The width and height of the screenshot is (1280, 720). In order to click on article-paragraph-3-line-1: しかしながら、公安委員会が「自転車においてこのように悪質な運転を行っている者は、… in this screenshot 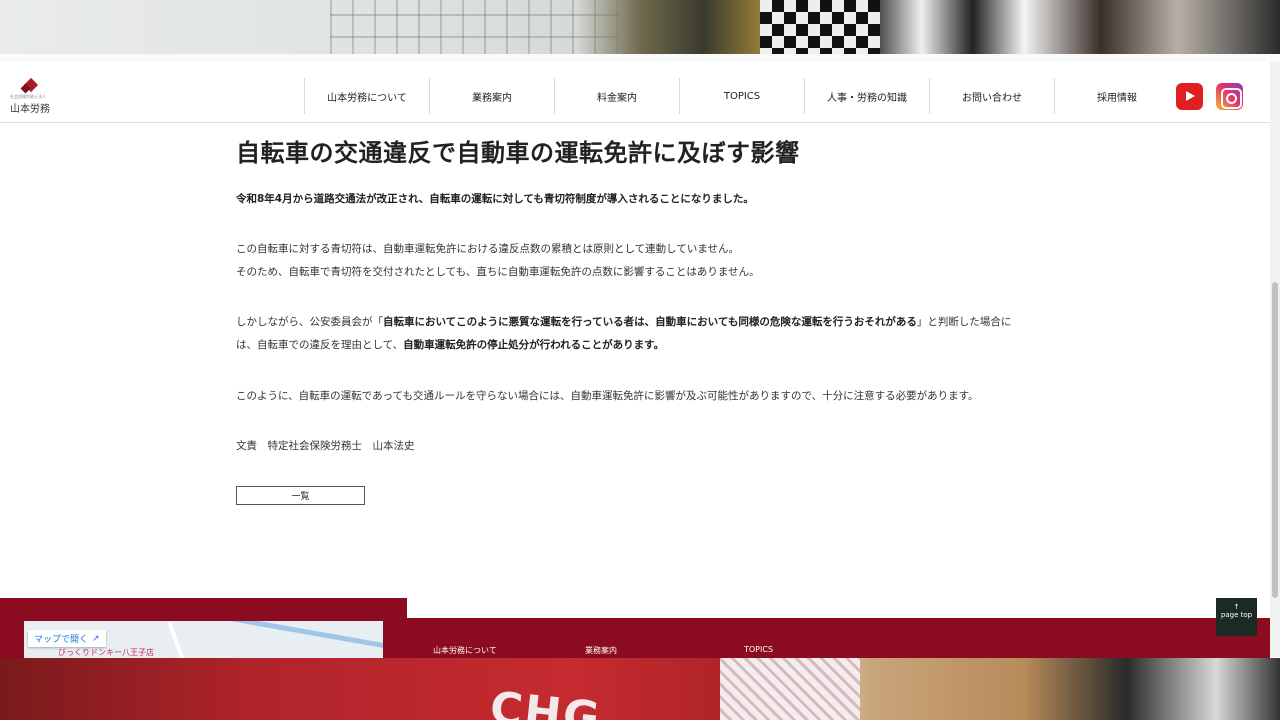, I will do `click(623, 322)`.